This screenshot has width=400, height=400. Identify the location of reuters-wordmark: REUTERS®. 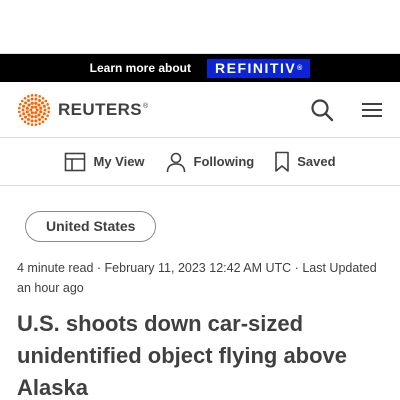
(103, 110).